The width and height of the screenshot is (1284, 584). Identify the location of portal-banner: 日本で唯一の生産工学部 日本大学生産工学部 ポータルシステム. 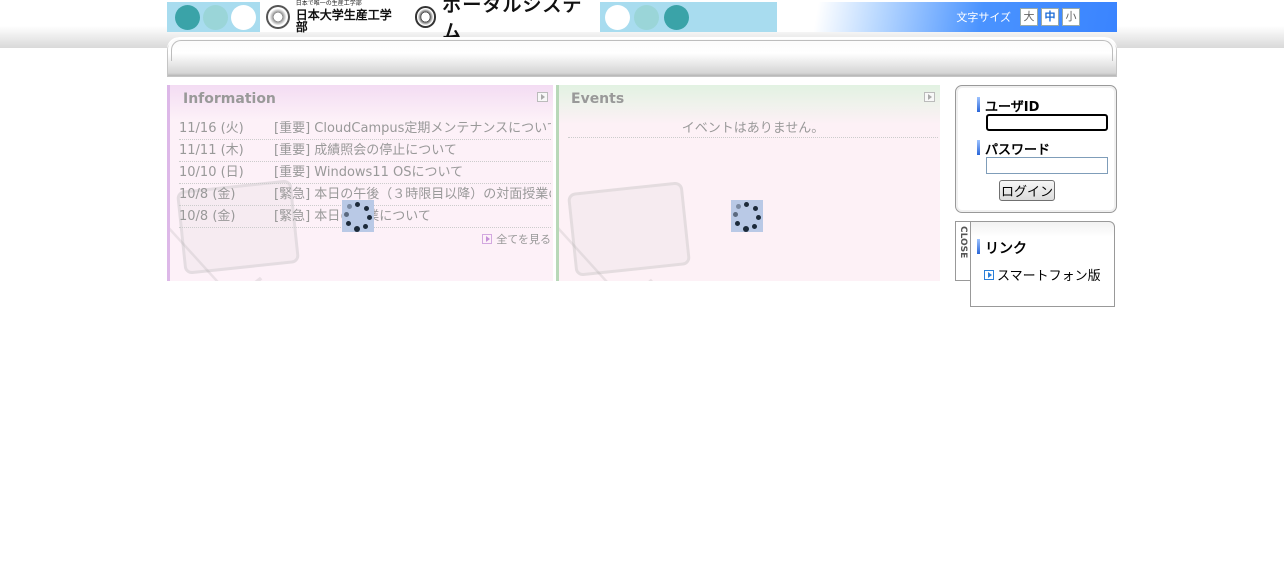
(472, 21).